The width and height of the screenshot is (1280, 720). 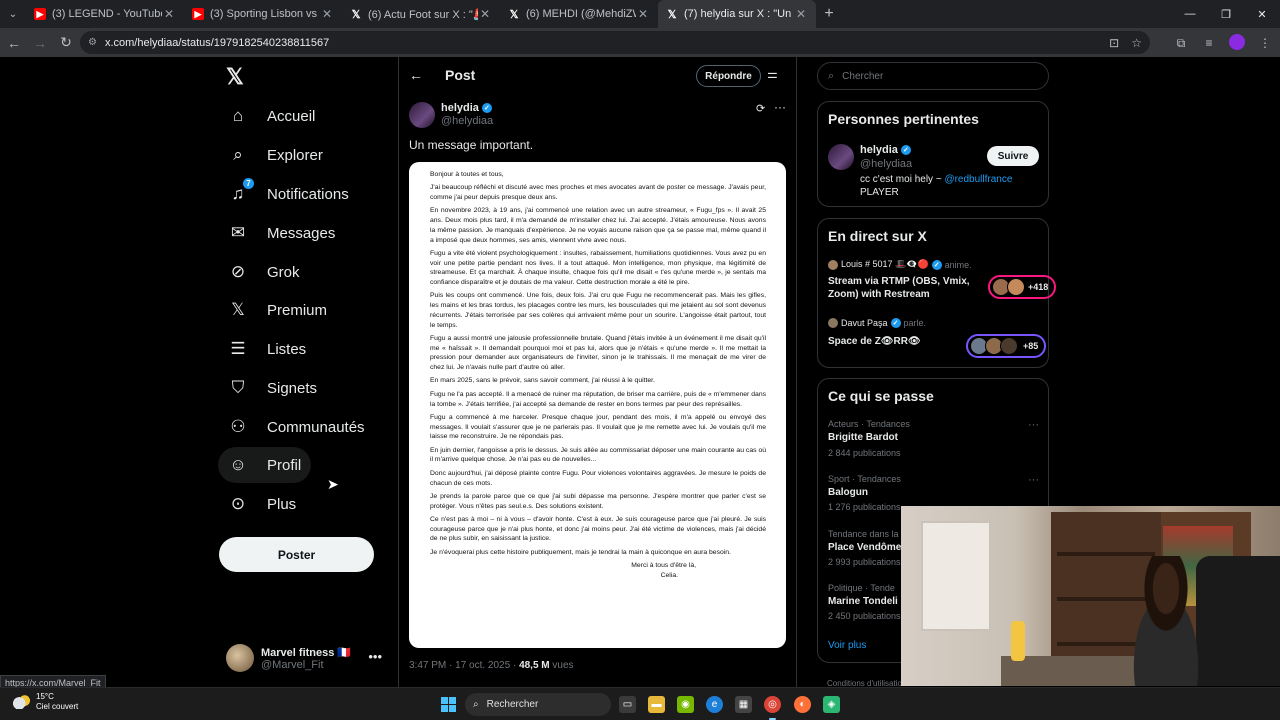 What do you see at coordinates (1190, 14) in the screenshot?
I see `minimize-icon: —` at bounding box center [1190, 14].